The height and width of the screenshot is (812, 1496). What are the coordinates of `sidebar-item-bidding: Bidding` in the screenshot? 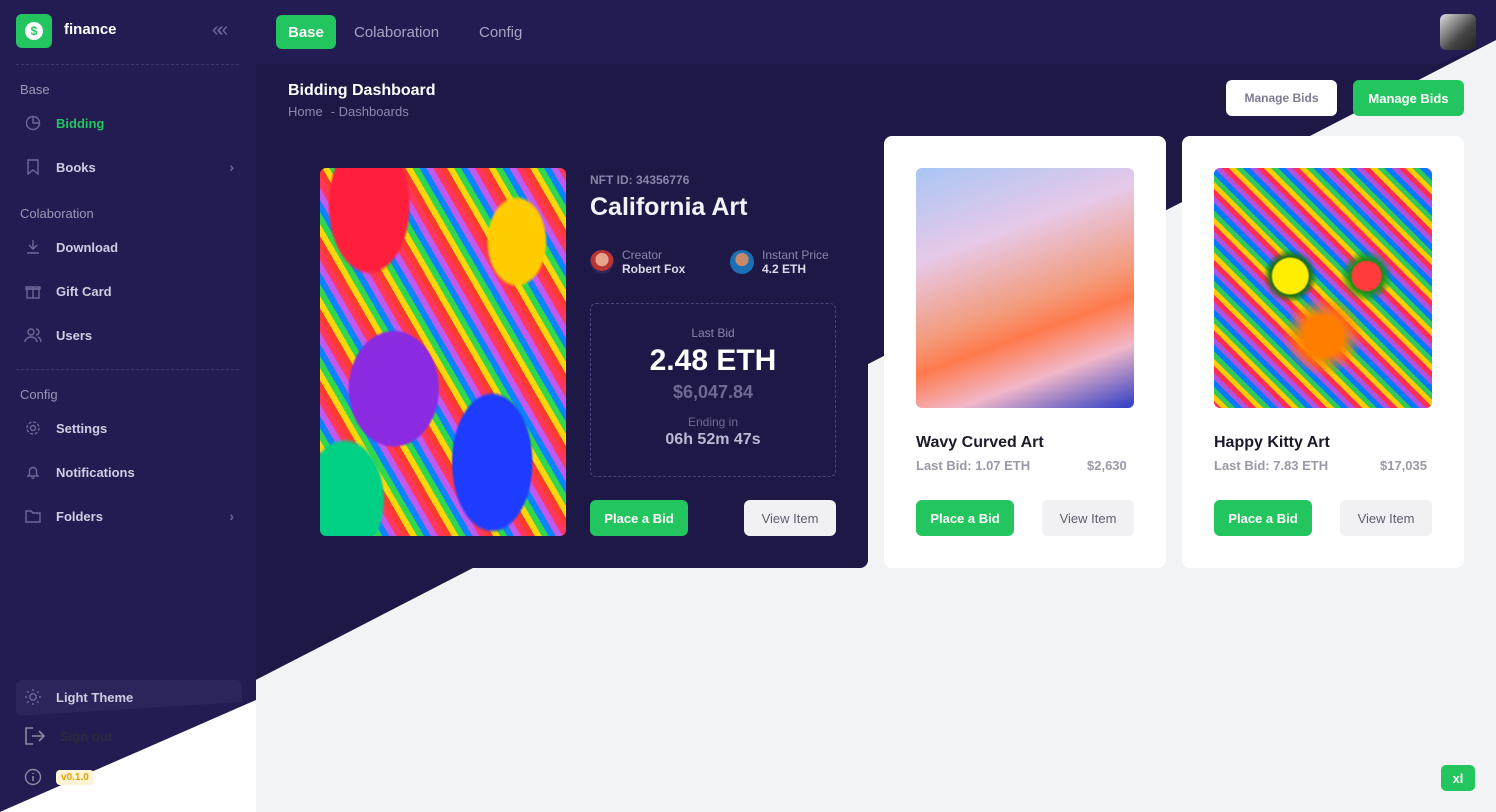 It's located at (129, 123).